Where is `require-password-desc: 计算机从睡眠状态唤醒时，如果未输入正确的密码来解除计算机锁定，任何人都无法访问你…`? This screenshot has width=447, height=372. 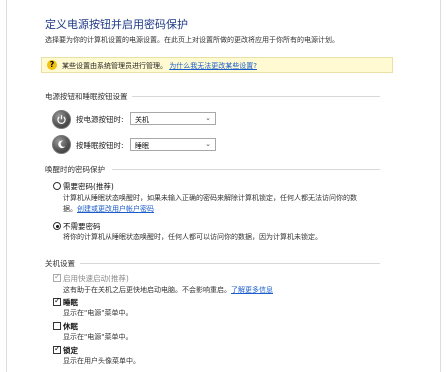 require-password-desc: 计算机从睡眠状态唤醒时，如果未输入正确的密码来解除计算机锁定，任何人都无法访问你… is located at coordinates (210, 198).